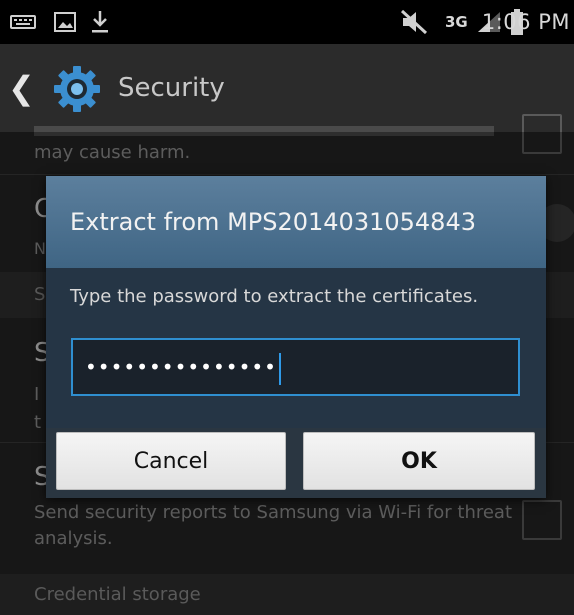  I want to click on password-dots: •••••••••••••••, so click(181, 367).